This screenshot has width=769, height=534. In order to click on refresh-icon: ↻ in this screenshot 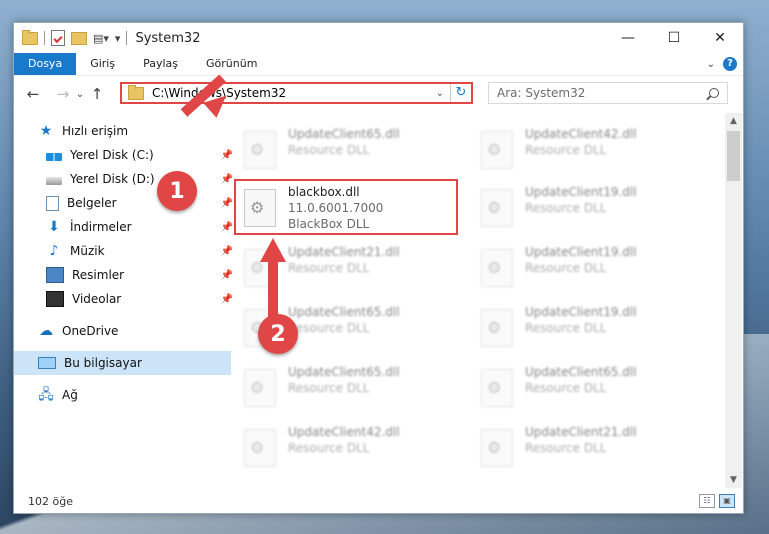, I will do `click(460, 93)`.